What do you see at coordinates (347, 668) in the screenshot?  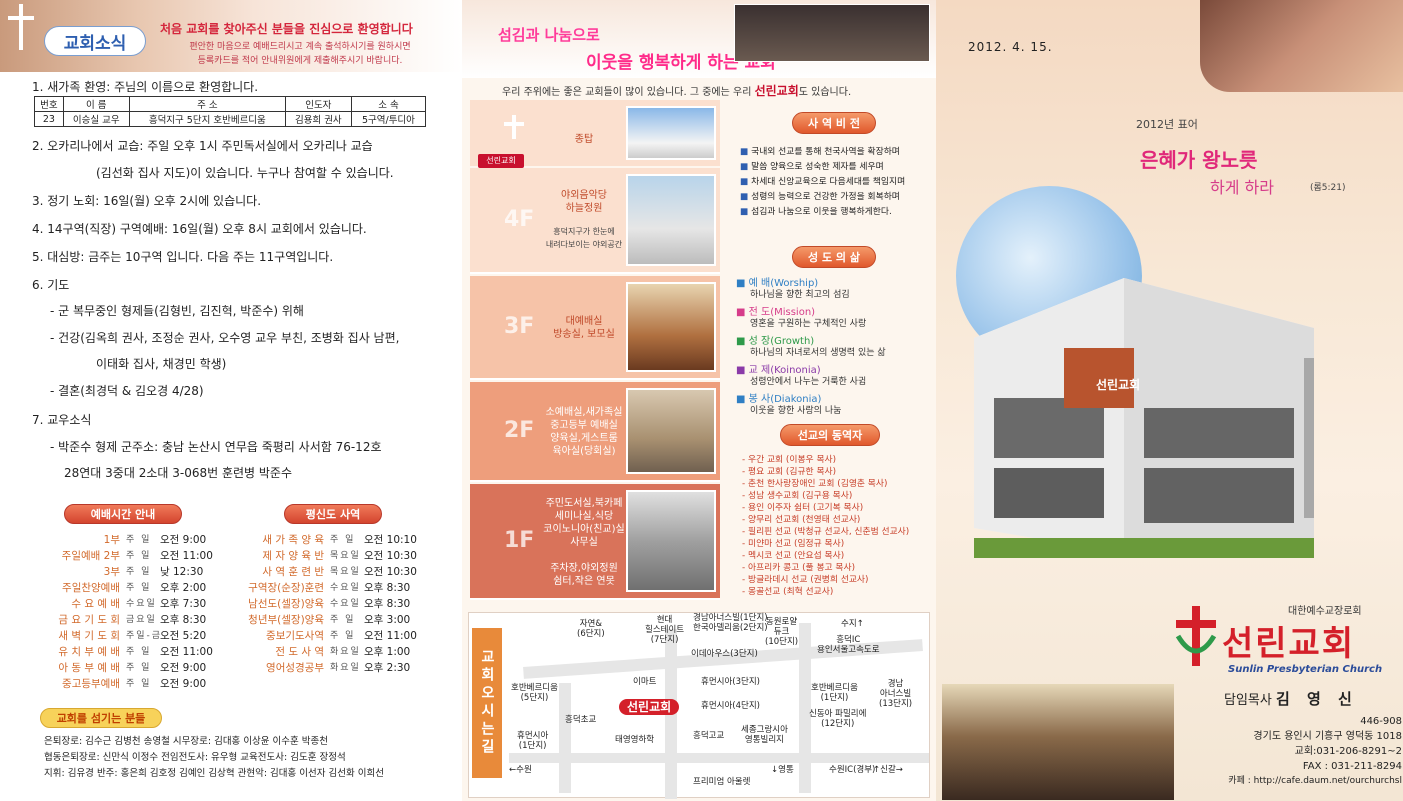 I see `schedule-row: 영어성경공부 화요일 오후 2:30` at bounding box center [347, 668].